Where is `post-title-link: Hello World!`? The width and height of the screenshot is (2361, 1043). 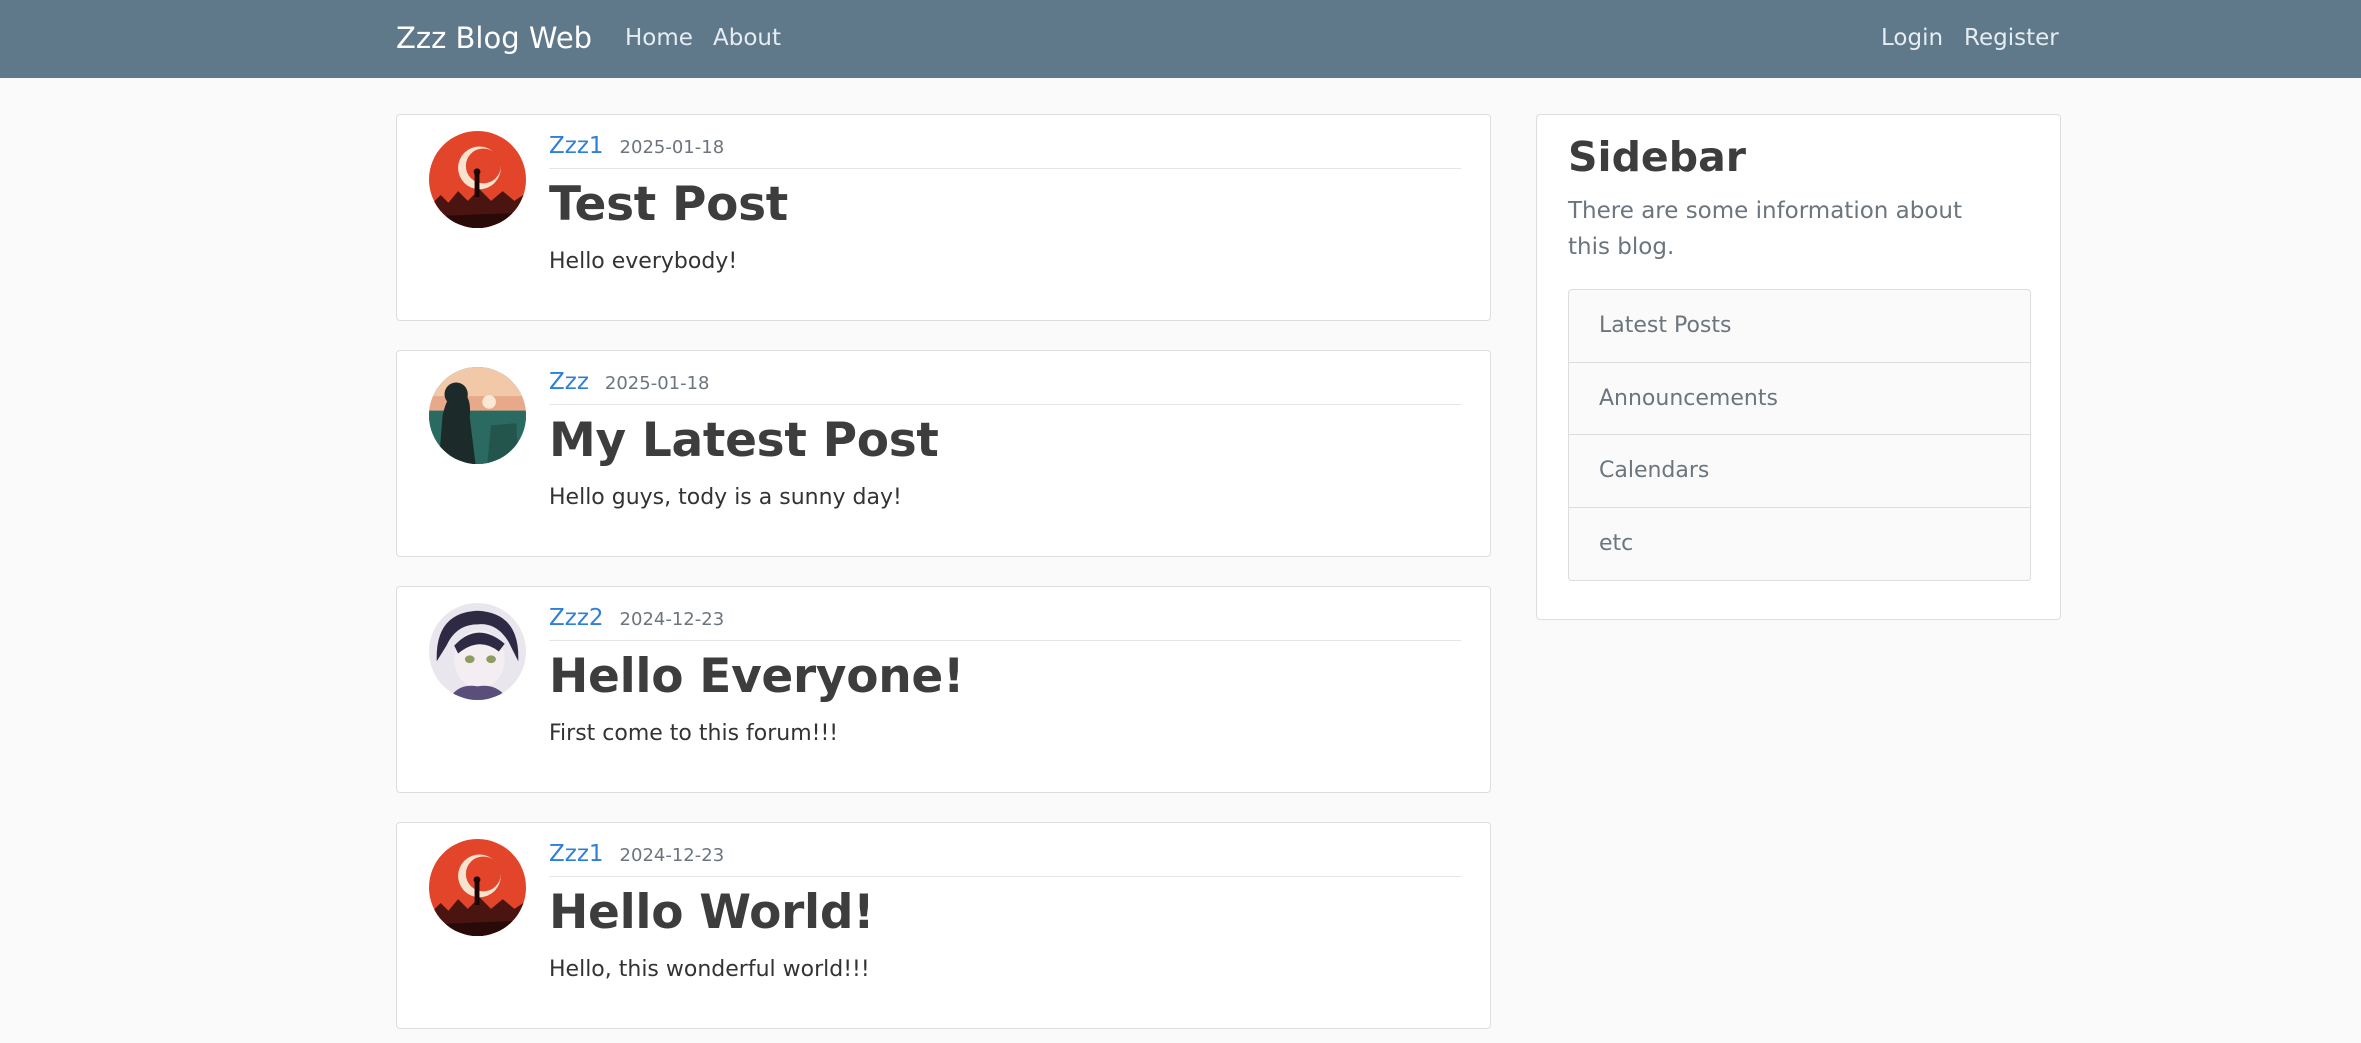 post-title-link: Hello World! is located at coordinates (712, 912).